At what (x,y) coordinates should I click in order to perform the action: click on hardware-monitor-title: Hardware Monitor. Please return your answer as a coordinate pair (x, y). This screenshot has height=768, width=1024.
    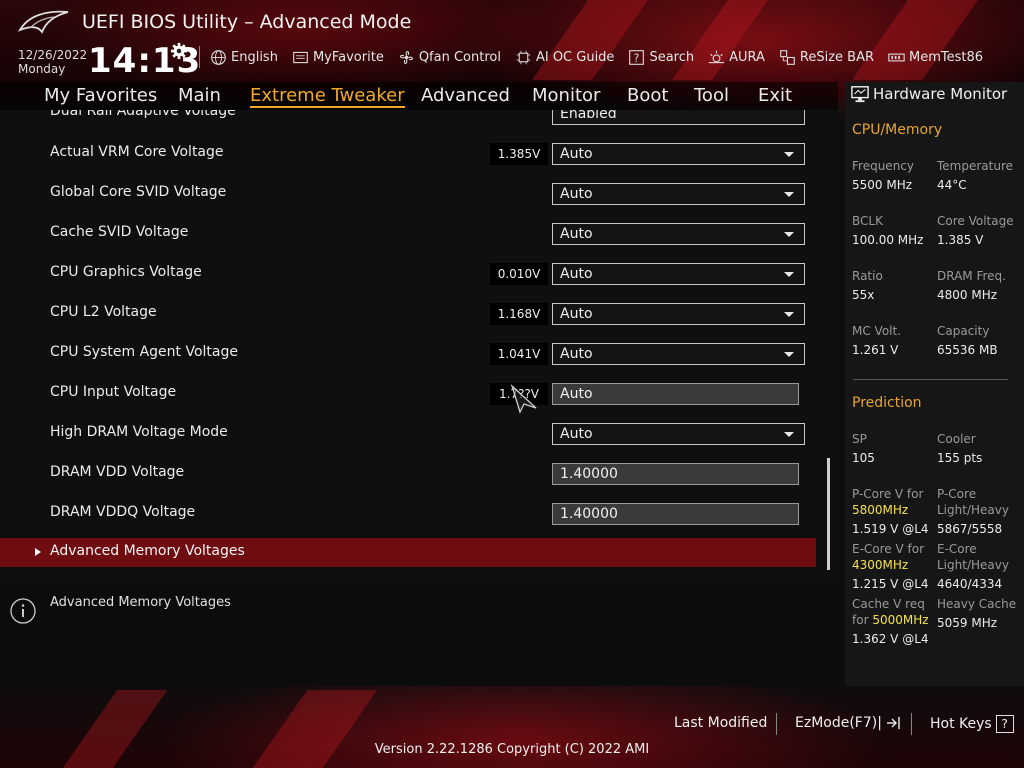
    Looking at the image, I should click on (929, 94).